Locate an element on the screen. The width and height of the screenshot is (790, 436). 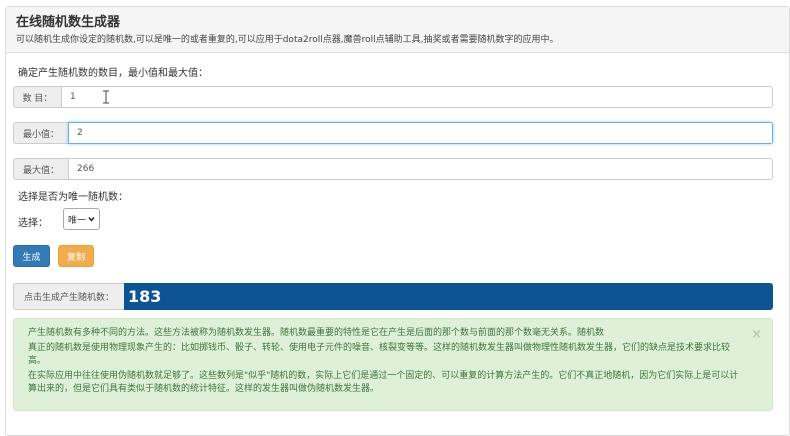
max-label: 最大值： is located at coordinates (40, 169).